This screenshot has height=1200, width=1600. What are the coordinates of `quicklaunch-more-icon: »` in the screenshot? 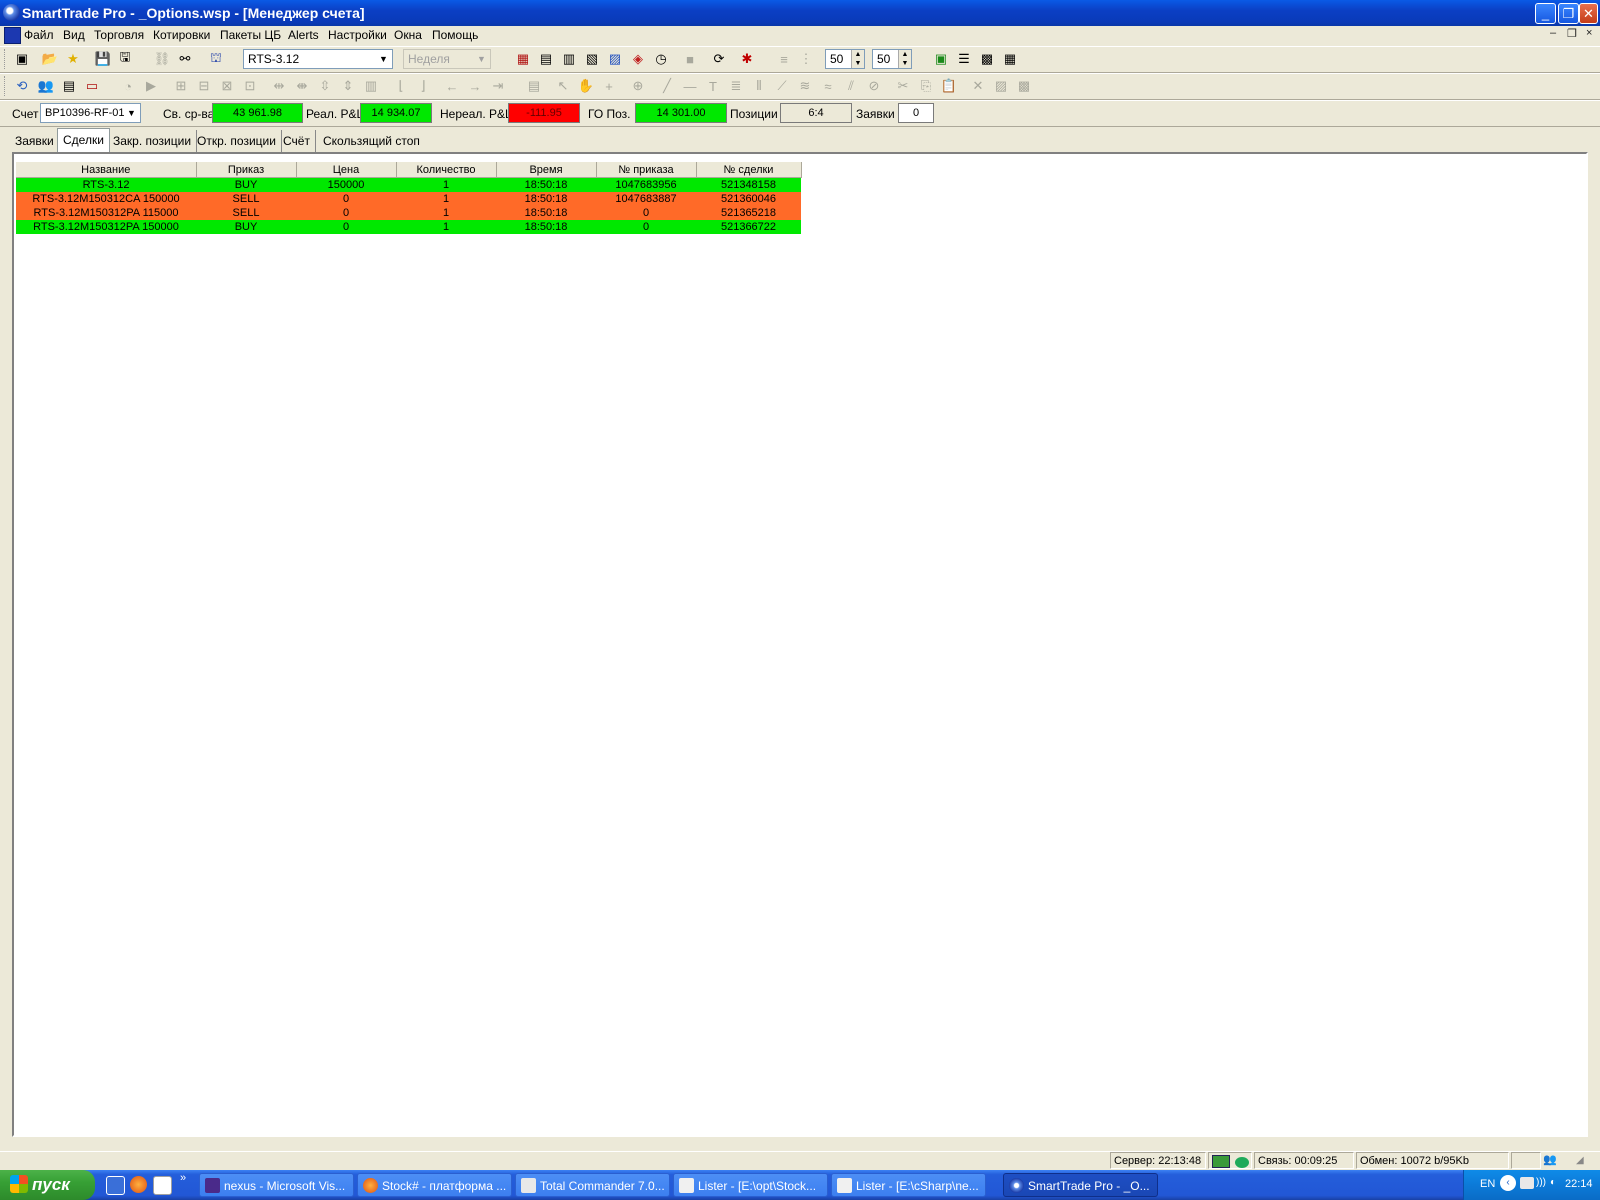 It's located at (183, 1178).